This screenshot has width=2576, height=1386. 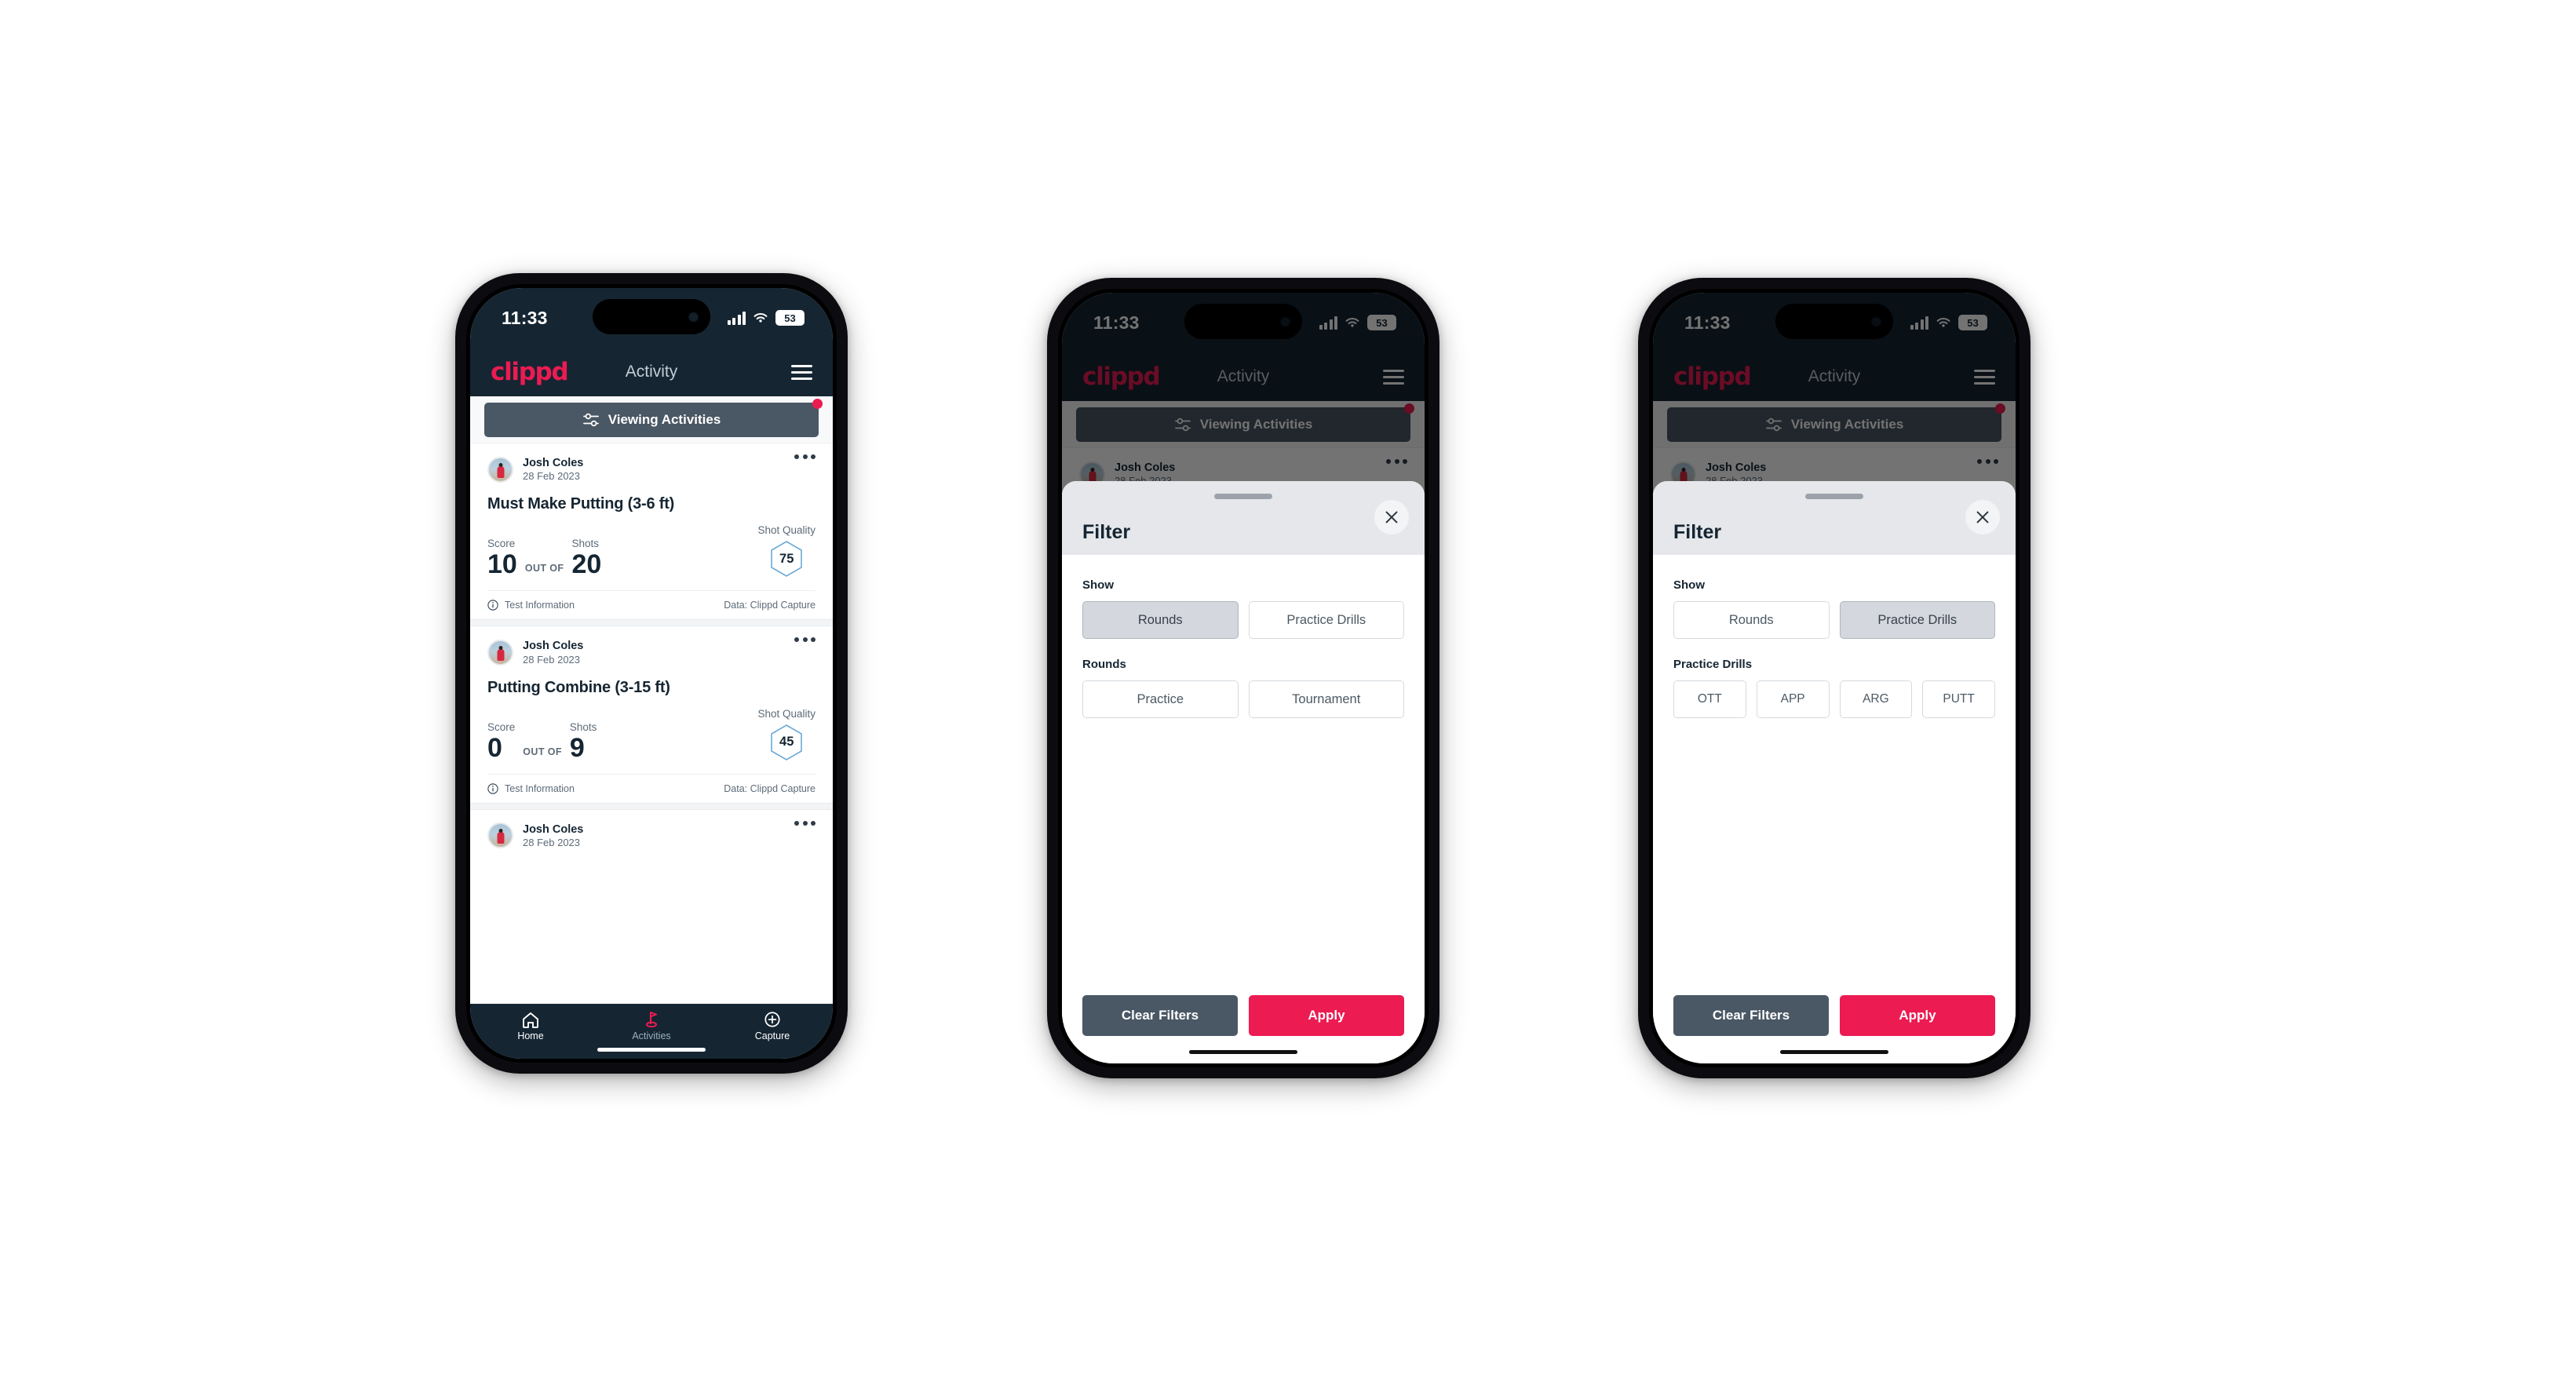 What do you see at coordinates (578, 687) in the screenshot?
I see `card-title: Putting Combine (3-15 ft)` at bounding box center [578, 687].